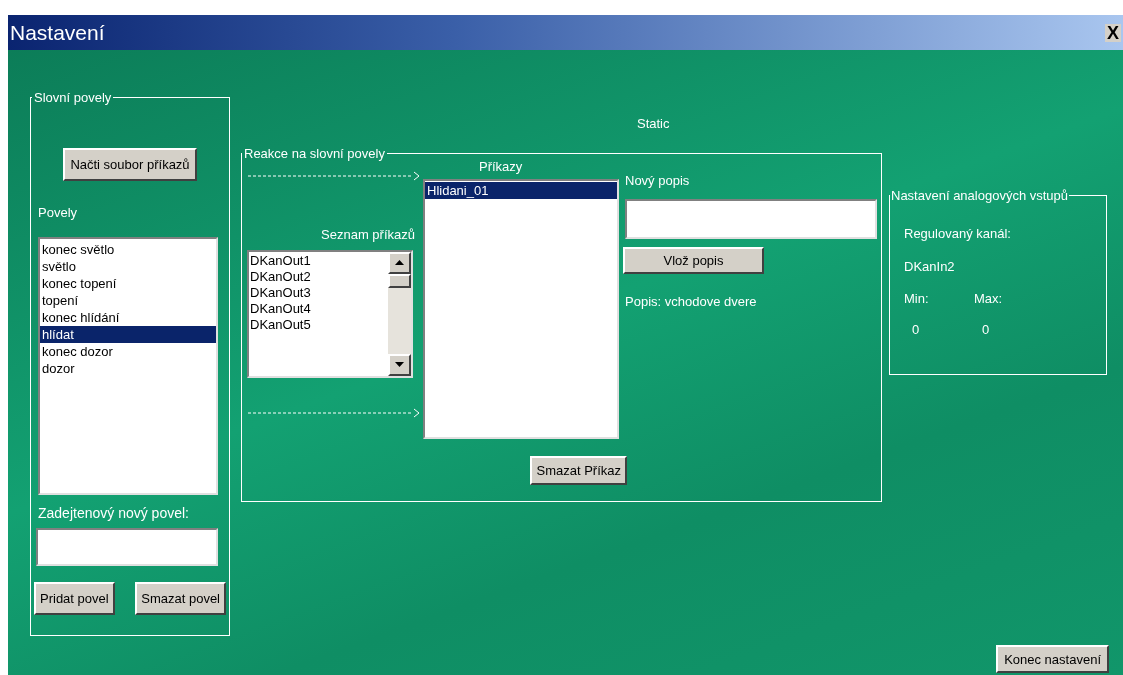 The image size is (1123, 675). I want to click on group-title: Slovní povely, so click(73, 98).